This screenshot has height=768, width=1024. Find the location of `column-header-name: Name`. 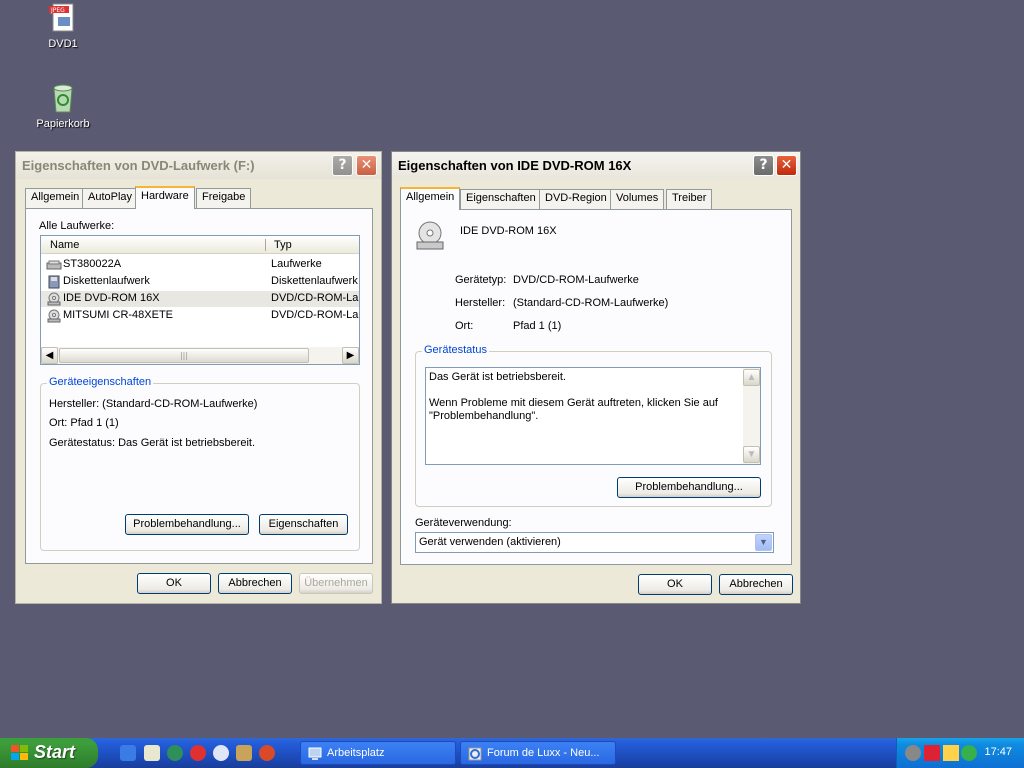

column-header-name: Name is located at coordinates (64, 245).